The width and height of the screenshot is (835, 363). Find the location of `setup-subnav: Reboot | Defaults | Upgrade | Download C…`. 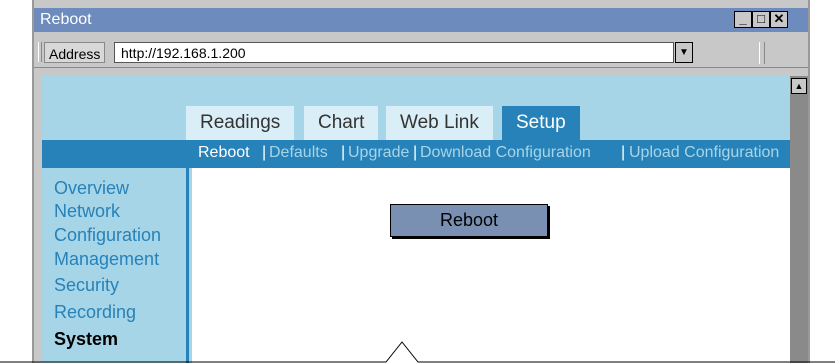

setup-subnav: Reboot | Defaults | Upgrade | Download C… is located at coordinates (416, 154).